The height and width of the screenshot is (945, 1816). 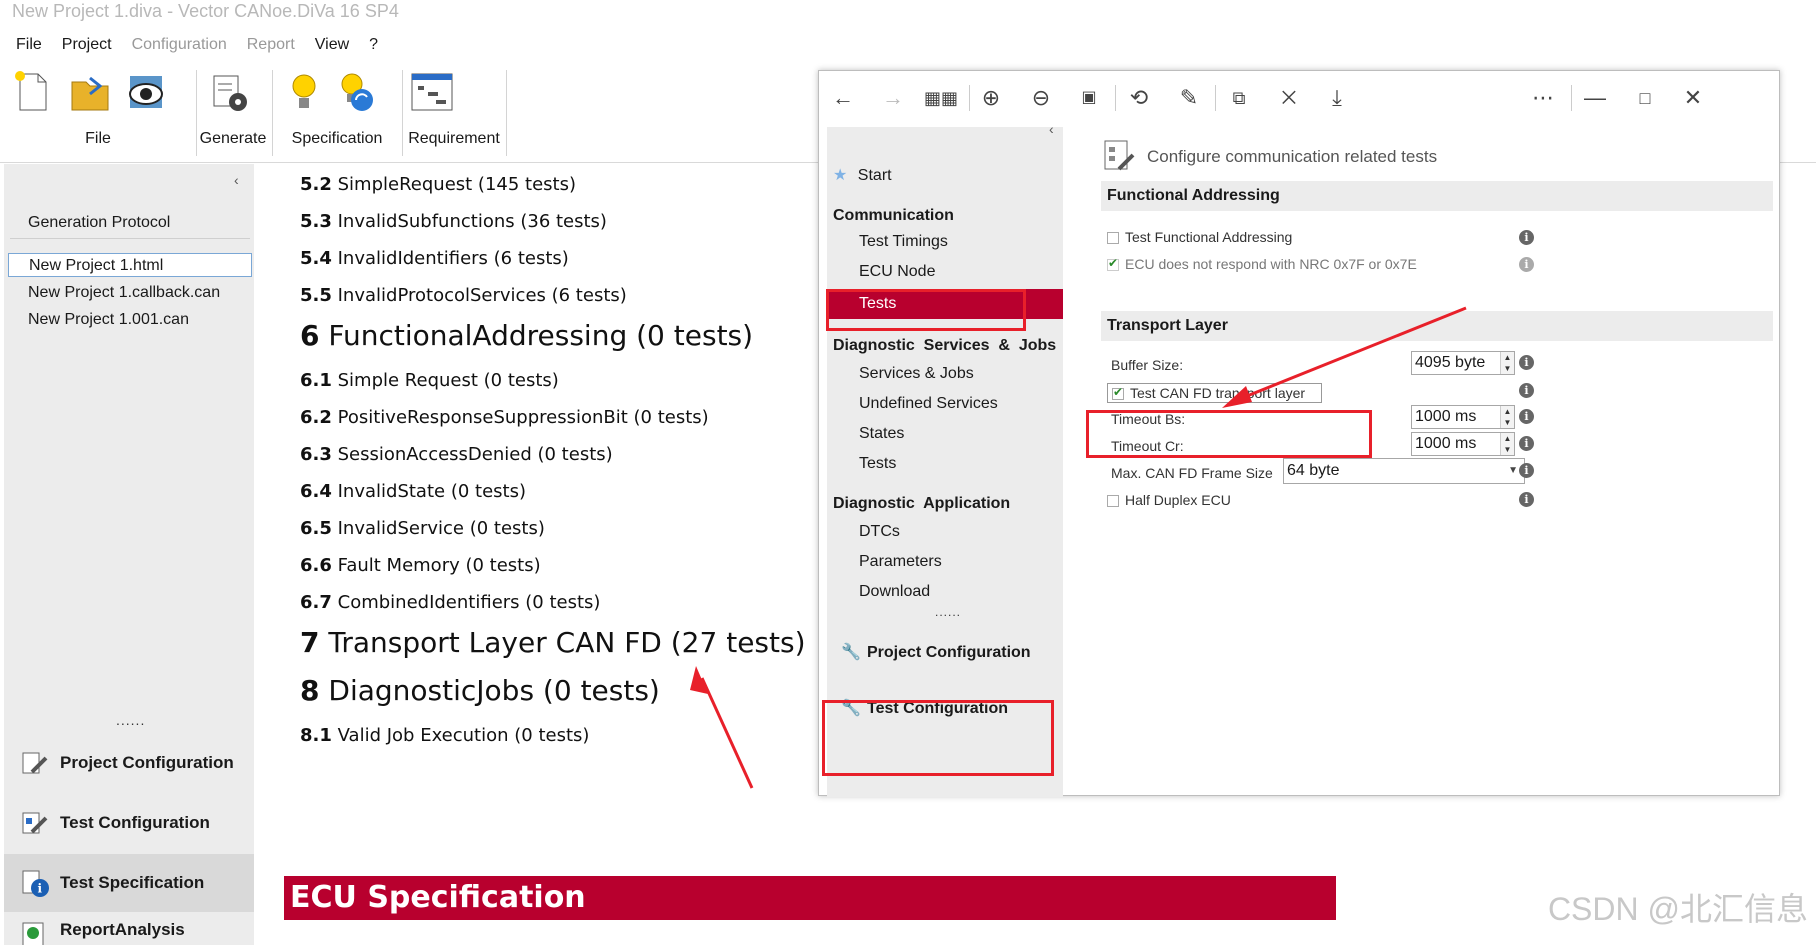 What do you see at coordinates (130, 265) in the screenshot?
I see `file-item-html: New Project 1.html` at bounding box center [130, 265].